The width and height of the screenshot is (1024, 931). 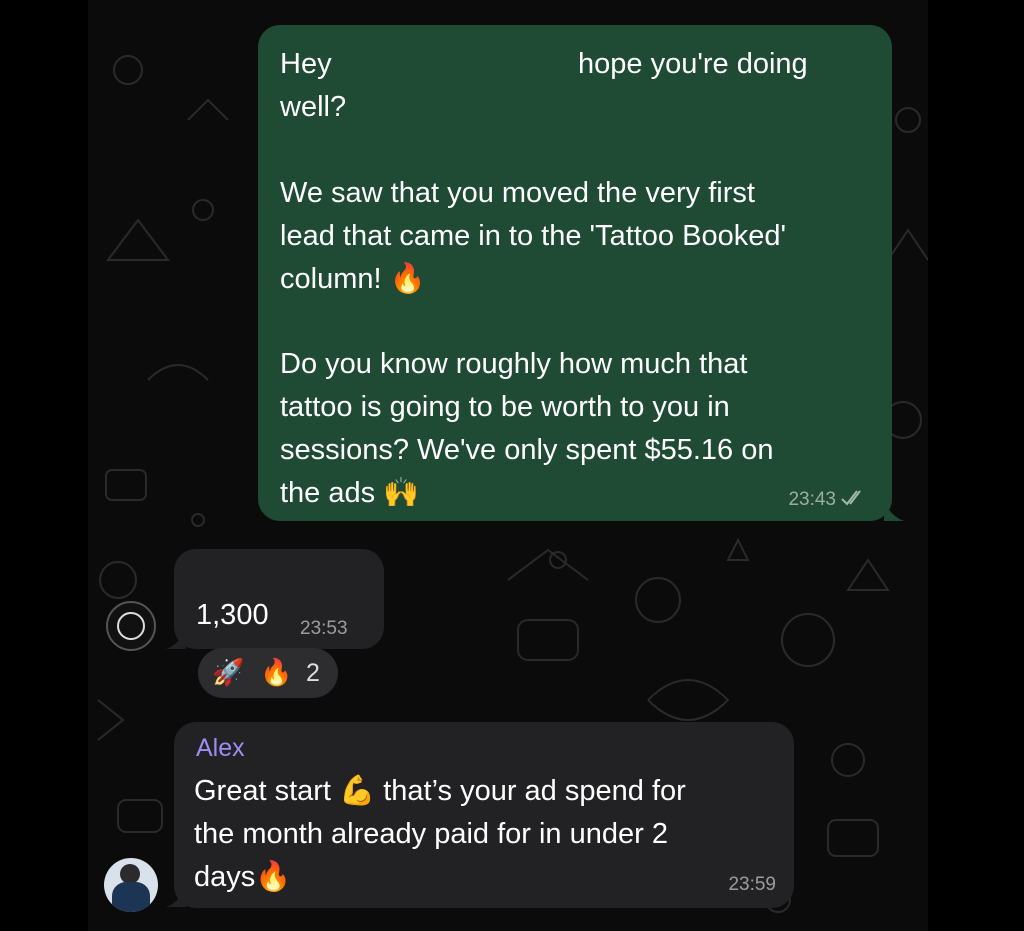 What do you see at coordinates (232, 615) in the screenshot?
I see `message-text: 1,300` at bounding box center [232, 615].